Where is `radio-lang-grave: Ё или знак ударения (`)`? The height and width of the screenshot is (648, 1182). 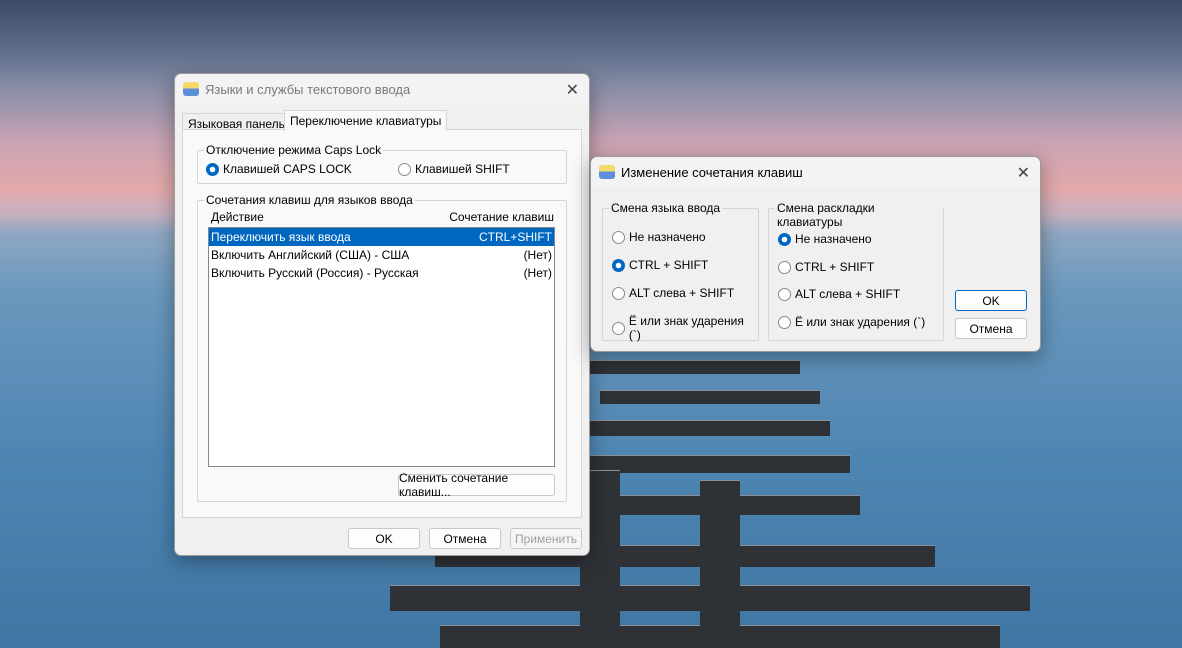
radio-lang-grave: Ё или знак ударения (`) is located at coordinates (685, 328).